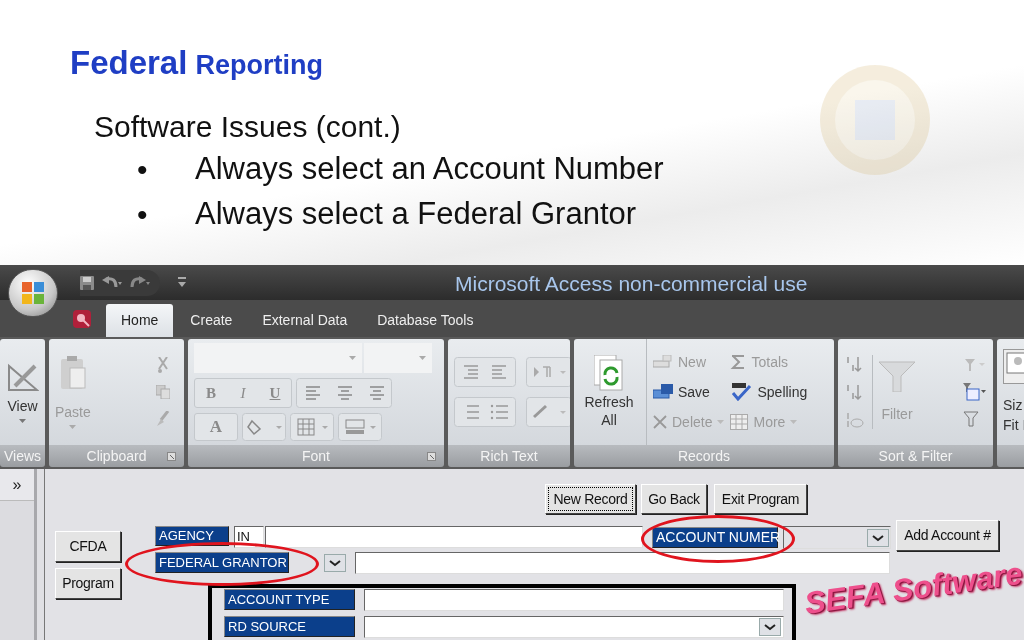 The height and width of the screenshot is (640, 1024). Describe the element at coordinates (1013, 367) in the screenshot. I see `form-icon` at that location.